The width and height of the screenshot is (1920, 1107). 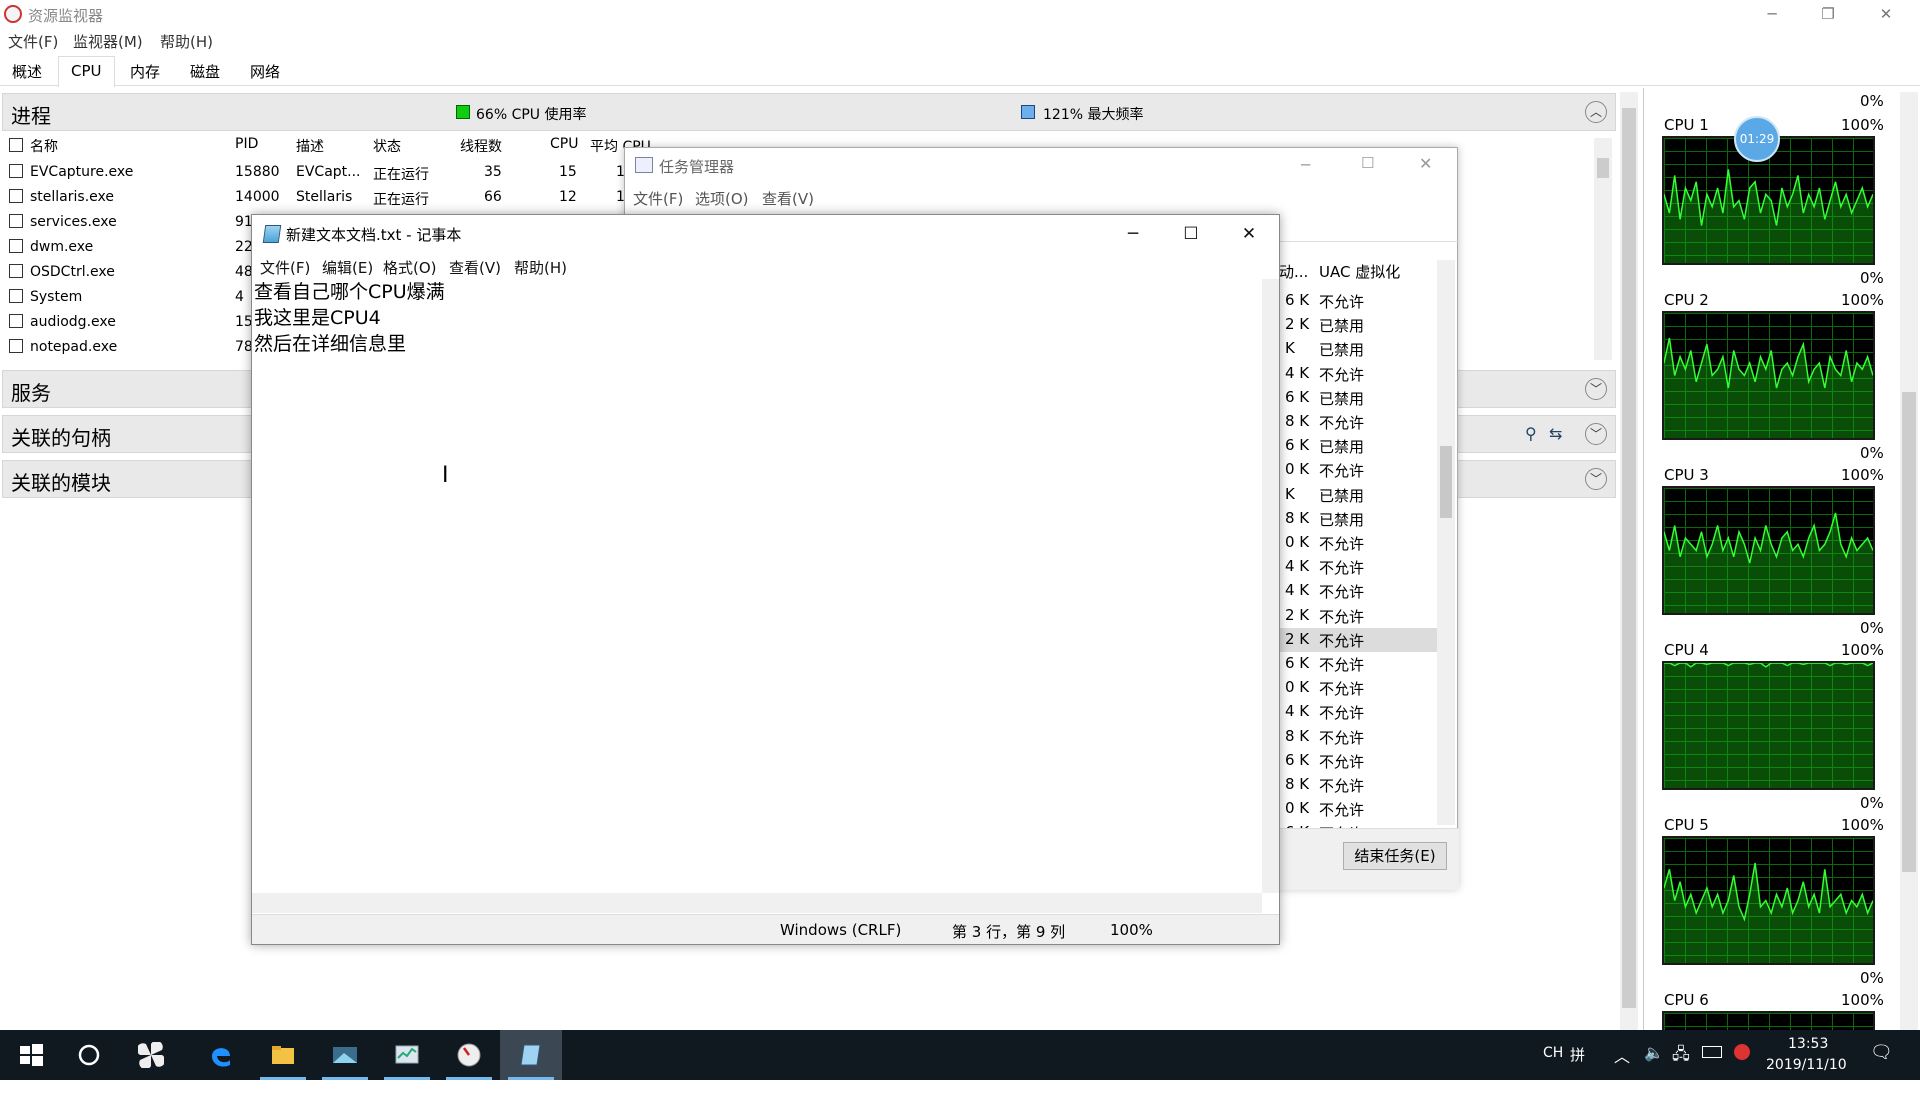 What do you see at coordinates (1367, 163) in the screenshot?
I see `tm-maximize-button: ☐` at bounding box center [1367, 163].